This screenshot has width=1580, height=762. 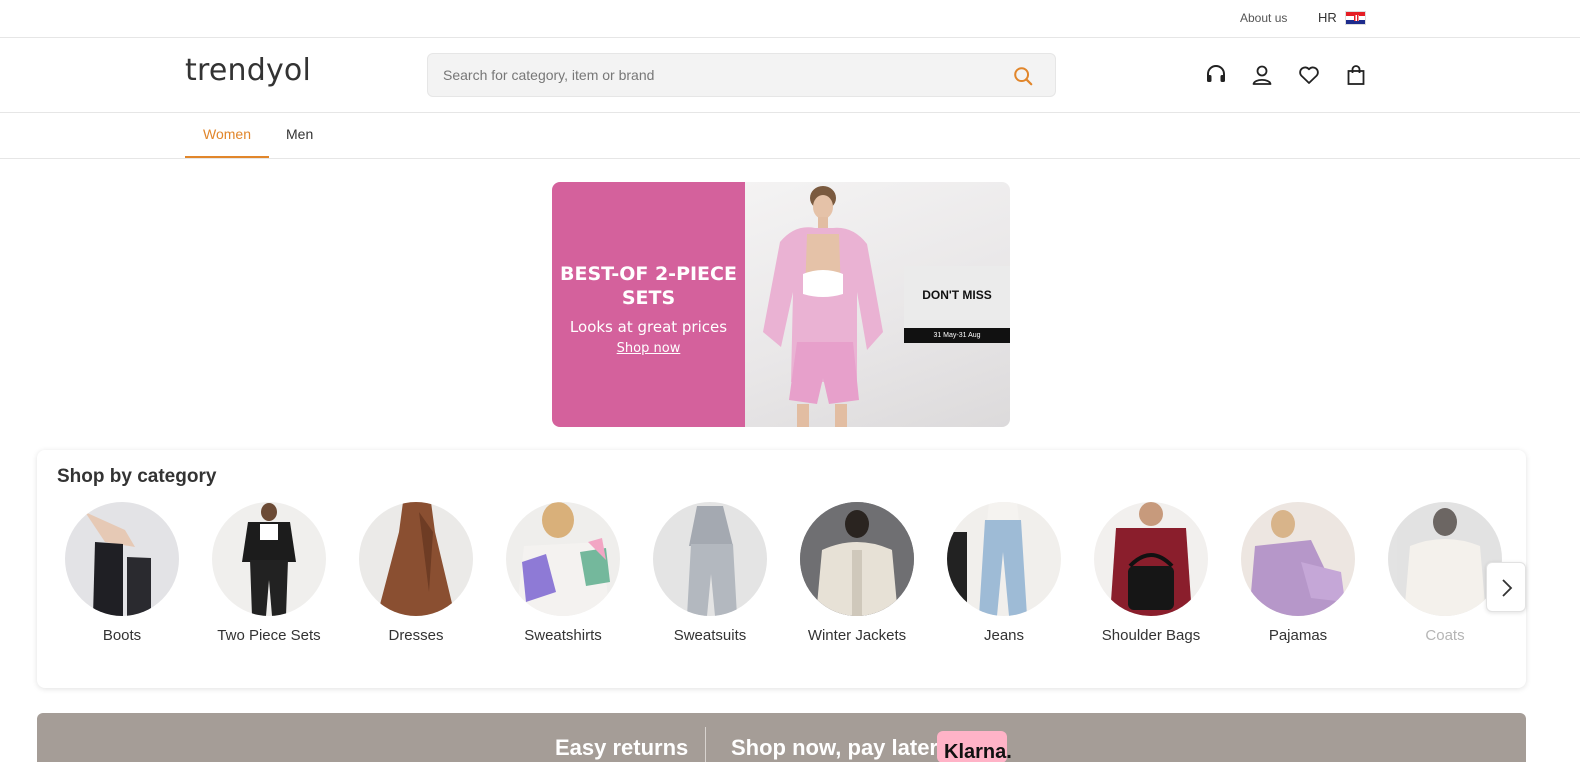 I want to click on trendyol-logo: trendyol, so click(x=248, y=70).